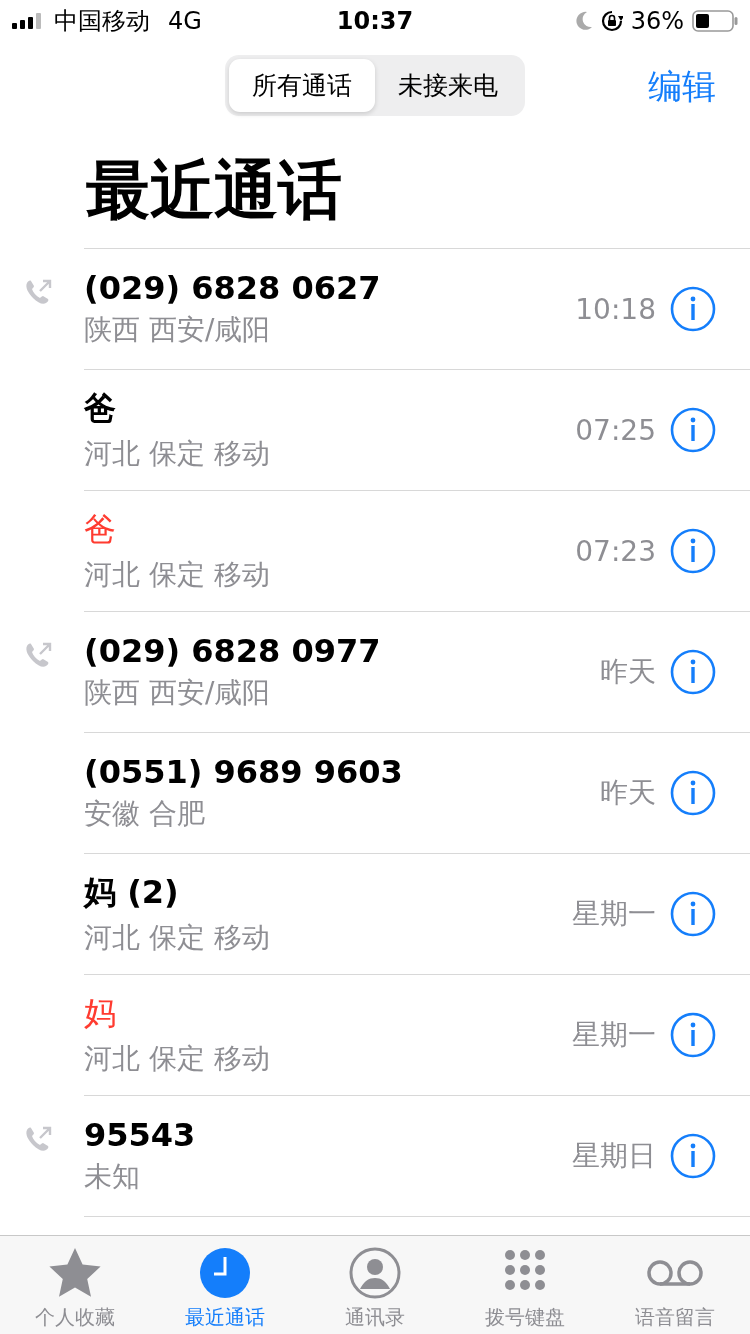 Image resolution: width=750 pixels, height=1334 pixels. I want to click on caller-location: 未知, so click(112, 1177).